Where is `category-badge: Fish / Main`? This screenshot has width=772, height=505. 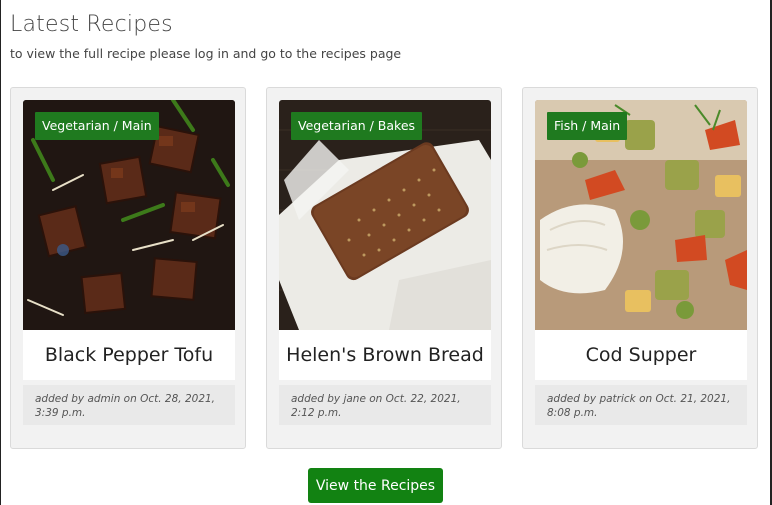
category-badge: Fish / Main is located at coordinates (587, 126).